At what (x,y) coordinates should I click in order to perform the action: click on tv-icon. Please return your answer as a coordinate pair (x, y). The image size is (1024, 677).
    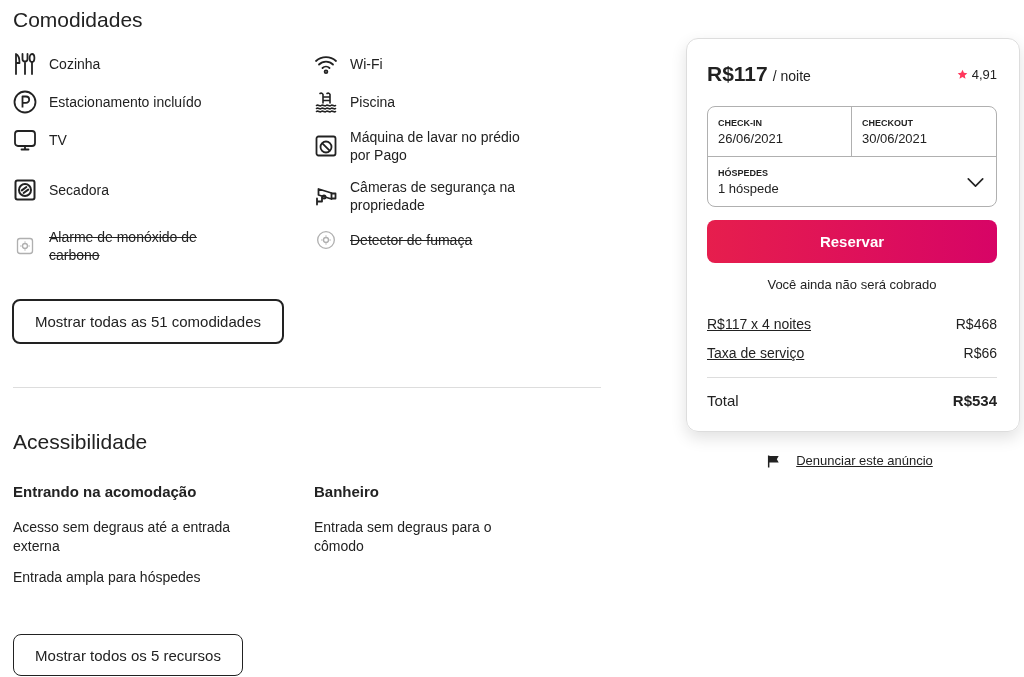
    Looking at the image, I should click on (25, 140).